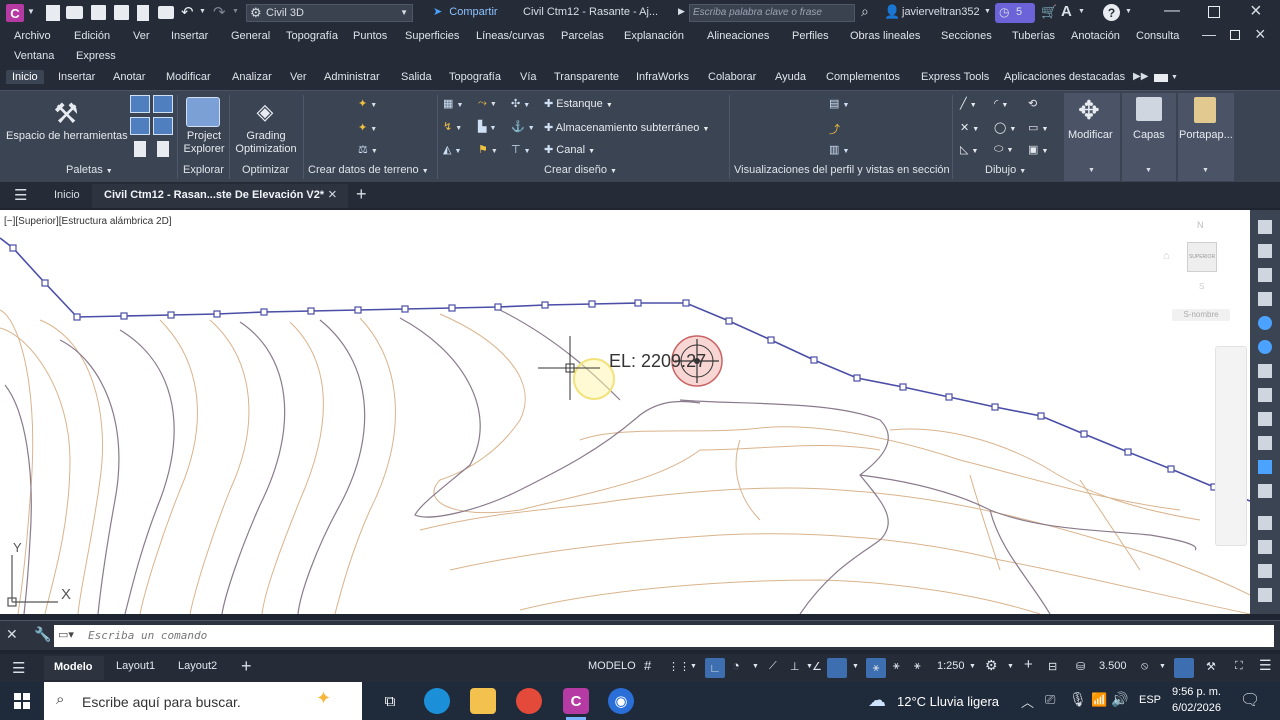 This screenshot has height=720, width=1280. I want to click on menu-item-puntos: Puntos, so click(370, 36).